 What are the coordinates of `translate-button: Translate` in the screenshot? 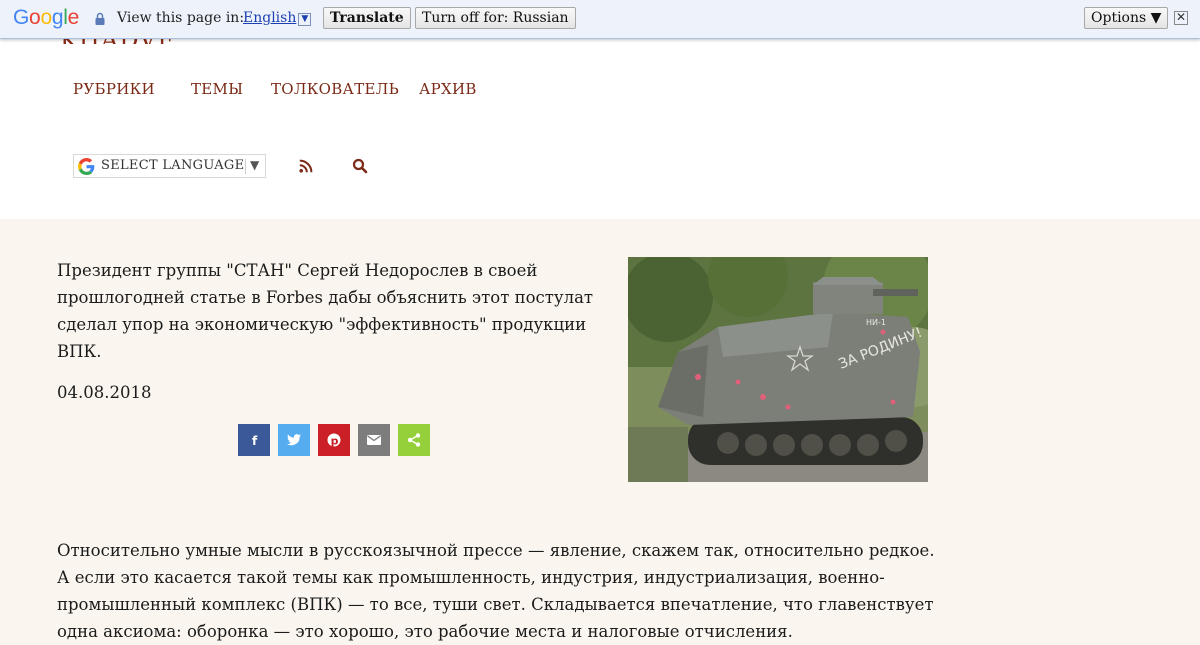 It's located at (367, 18).